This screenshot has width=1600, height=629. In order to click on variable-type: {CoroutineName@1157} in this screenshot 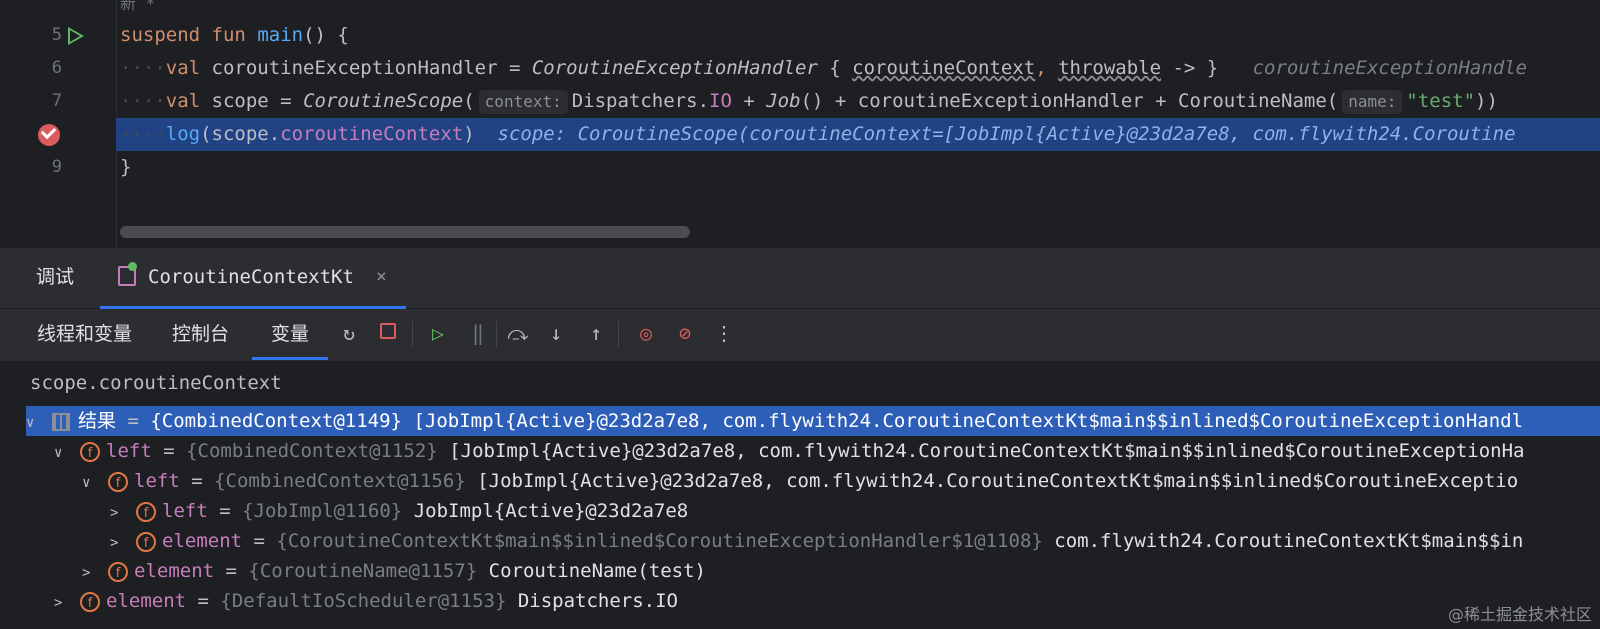, I will do `click(363, 571)`.